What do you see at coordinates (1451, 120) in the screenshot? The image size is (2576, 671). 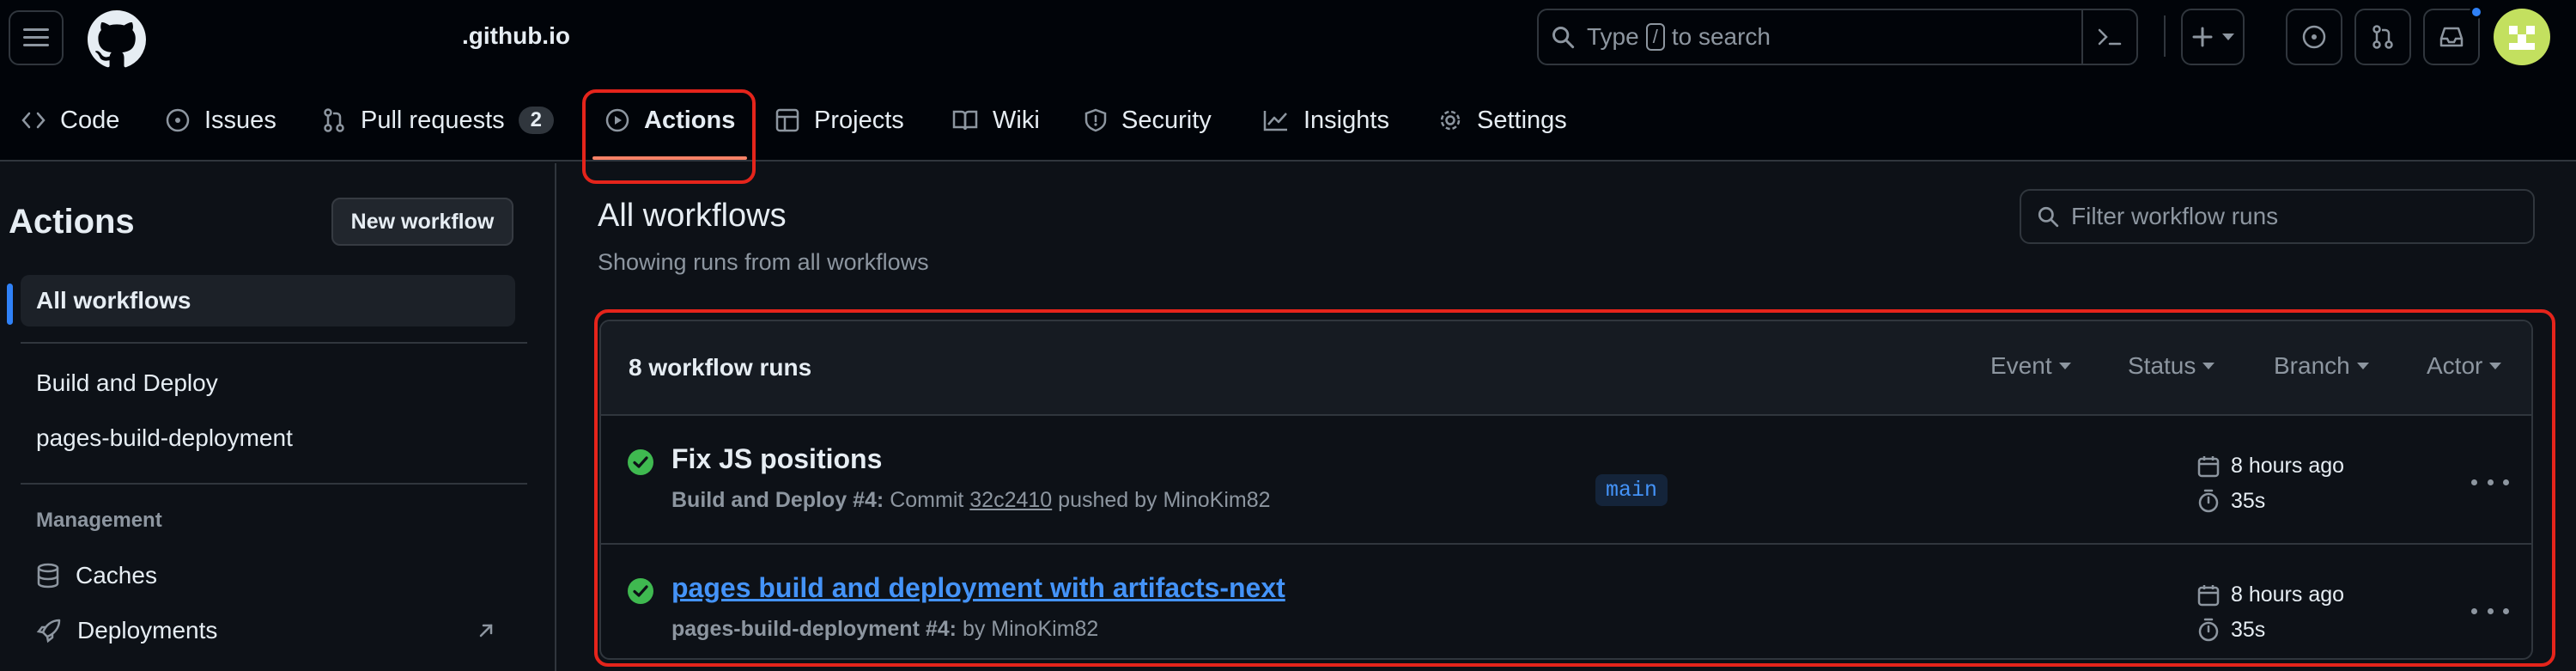 I see `gear-icon` at bounding box center [1451, 120].